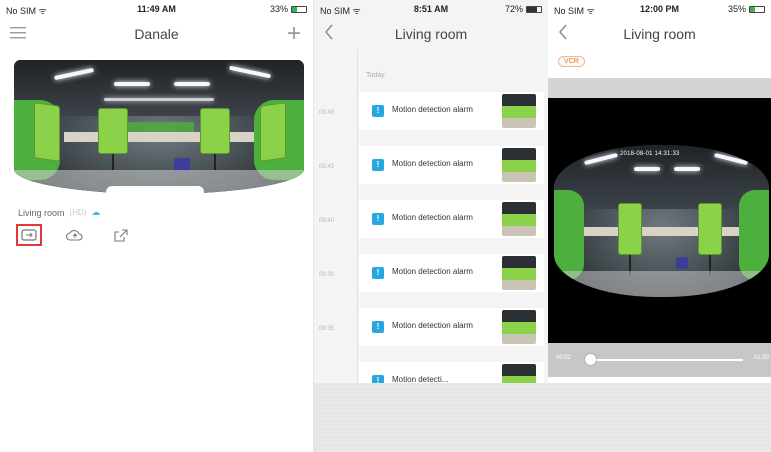  I want to click on status-time: 11:49 AM, so click(156, 9).